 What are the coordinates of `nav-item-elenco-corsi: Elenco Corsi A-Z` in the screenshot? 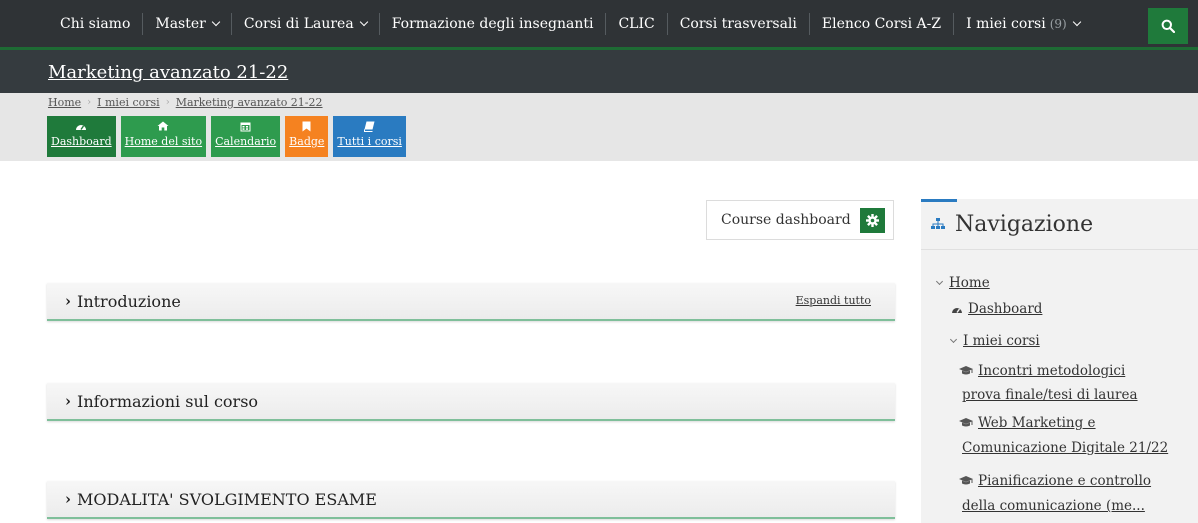 It's located at (882, 23).